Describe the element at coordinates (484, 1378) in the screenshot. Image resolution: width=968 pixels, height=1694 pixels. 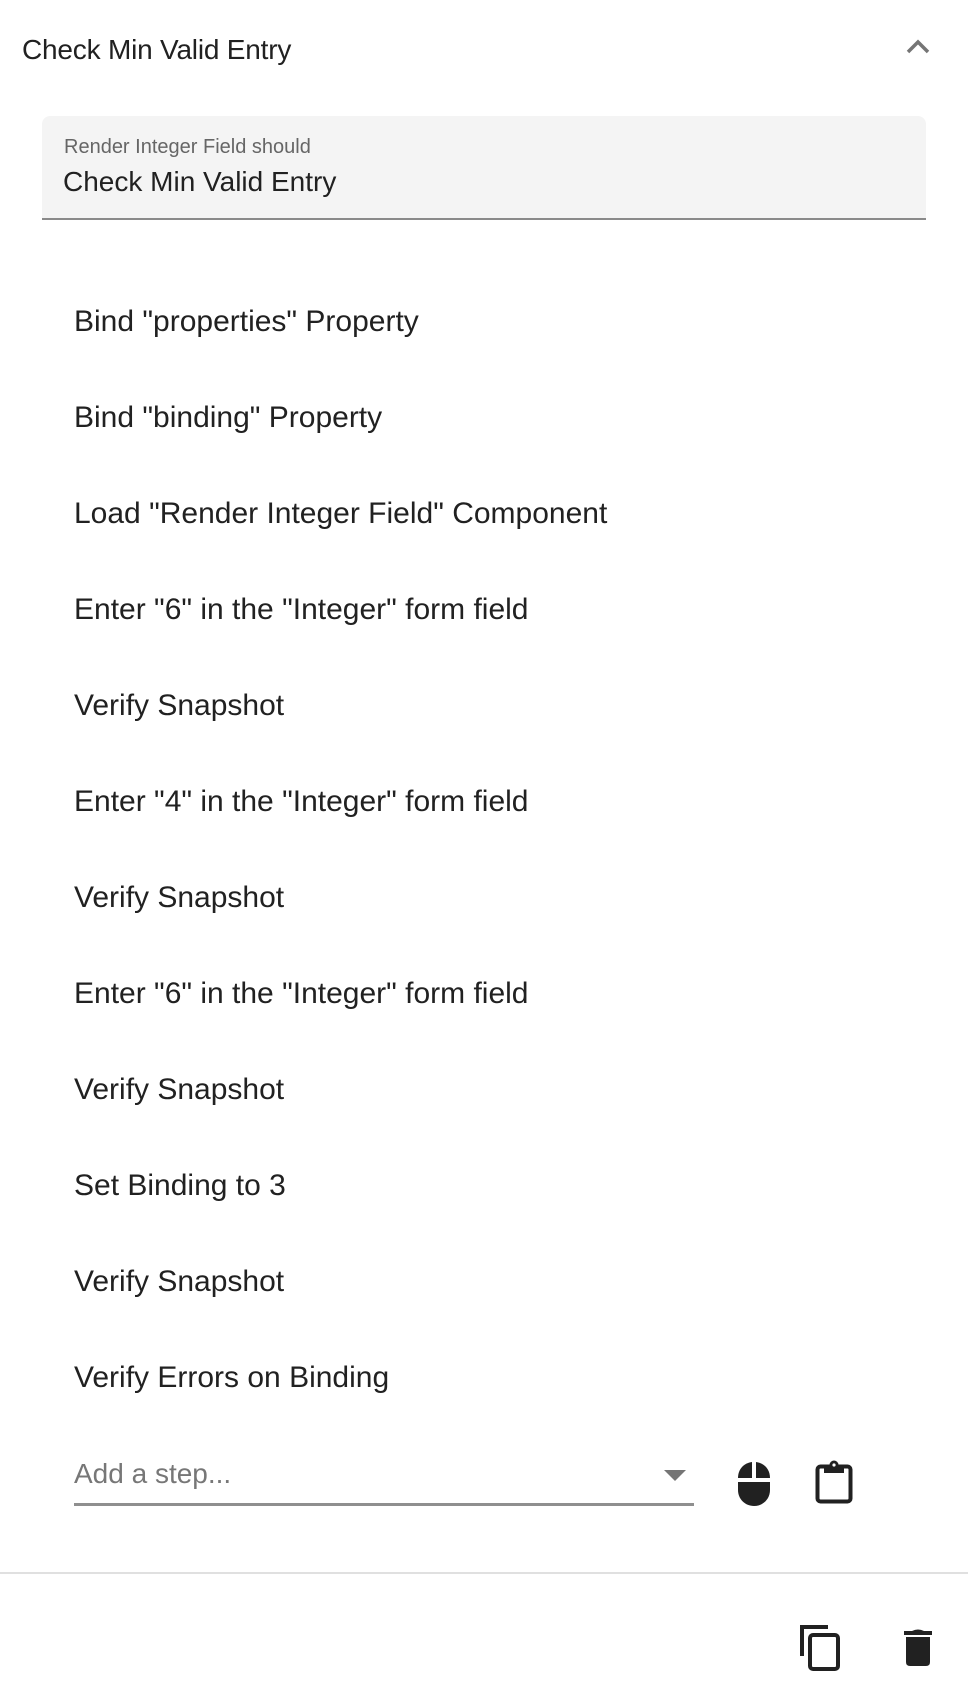
I see `step-item: Verify Errors on Binding` at that location.